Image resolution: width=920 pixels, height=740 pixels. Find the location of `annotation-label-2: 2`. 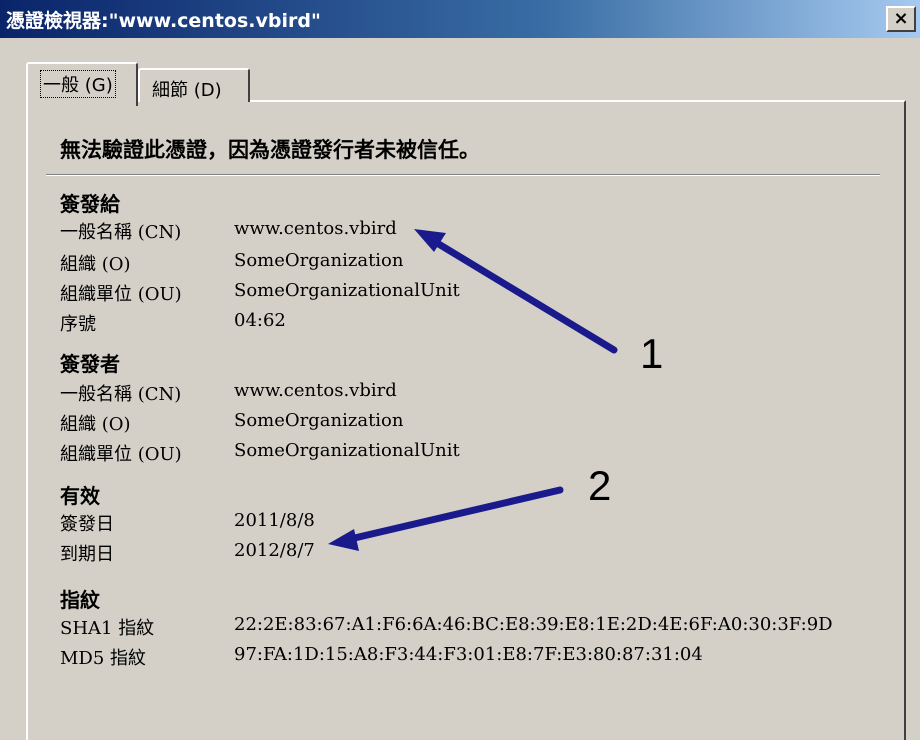

annotation-label-2: 2 is located at coordinates (599, 485).